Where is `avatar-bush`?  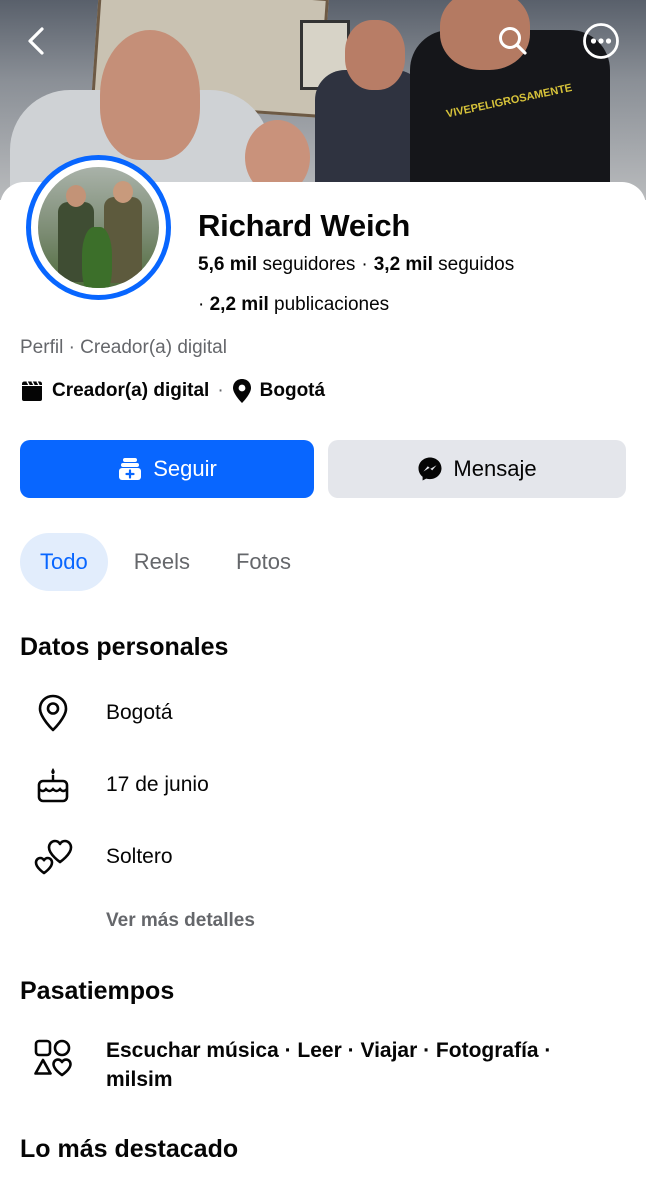
avatar-bush is located at coordinates (97, 257).